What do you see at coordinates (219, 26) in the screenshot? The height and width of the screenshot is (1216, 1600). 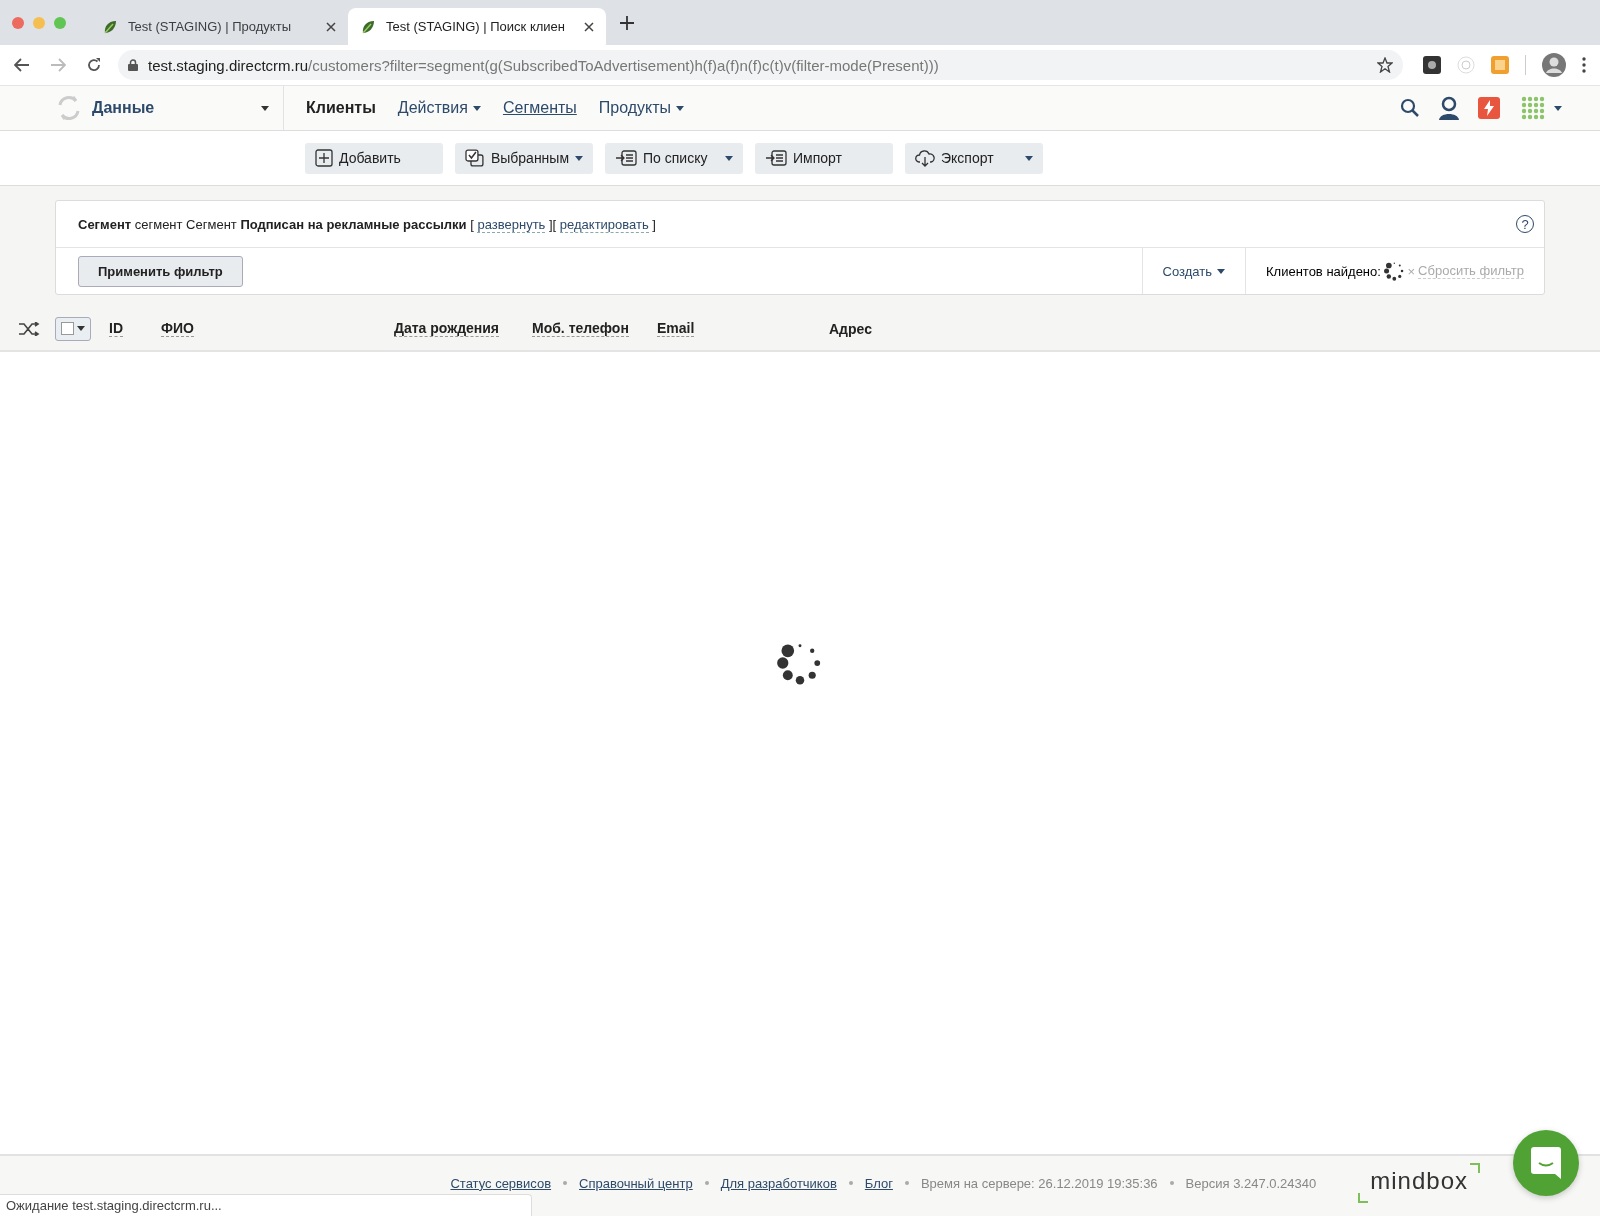 I see `browser-tab: Test (STAGING) | Продукты` at bounding box center [219, 26].